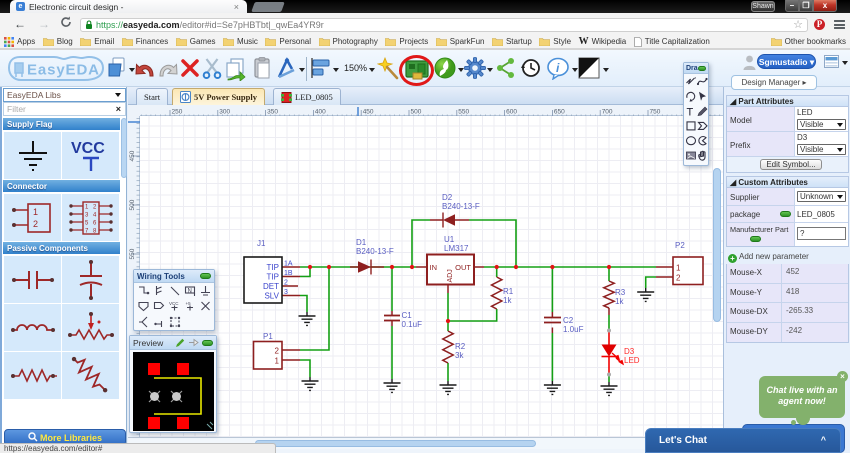 The image size is (850, 453). I want to click on wiring-tool-net-label-icon: N, so click(190, 291).